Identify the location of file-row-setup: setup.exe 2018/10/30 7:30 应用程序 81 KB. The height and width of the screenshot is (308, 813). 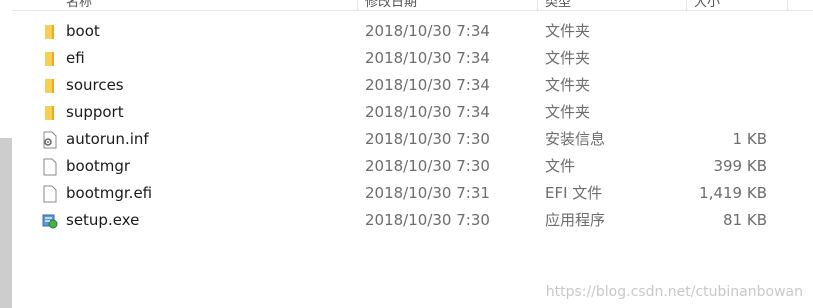
(412, 220).